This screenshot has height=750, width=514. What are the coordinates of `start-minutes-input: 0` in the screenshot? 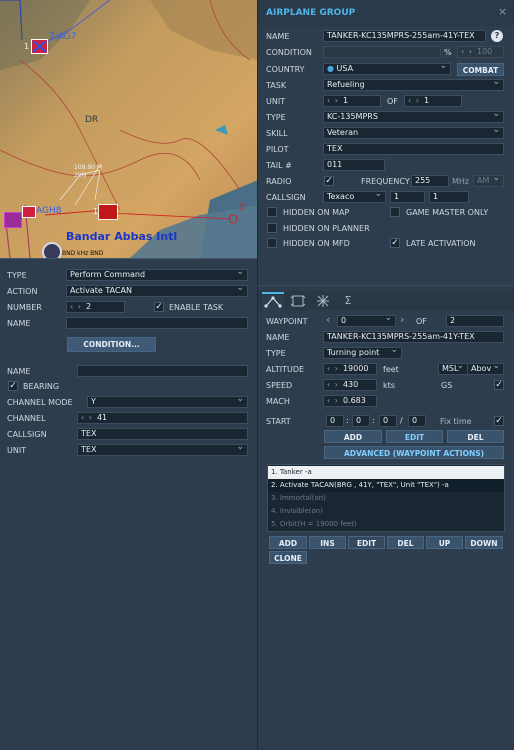 It's located at (361, 421).